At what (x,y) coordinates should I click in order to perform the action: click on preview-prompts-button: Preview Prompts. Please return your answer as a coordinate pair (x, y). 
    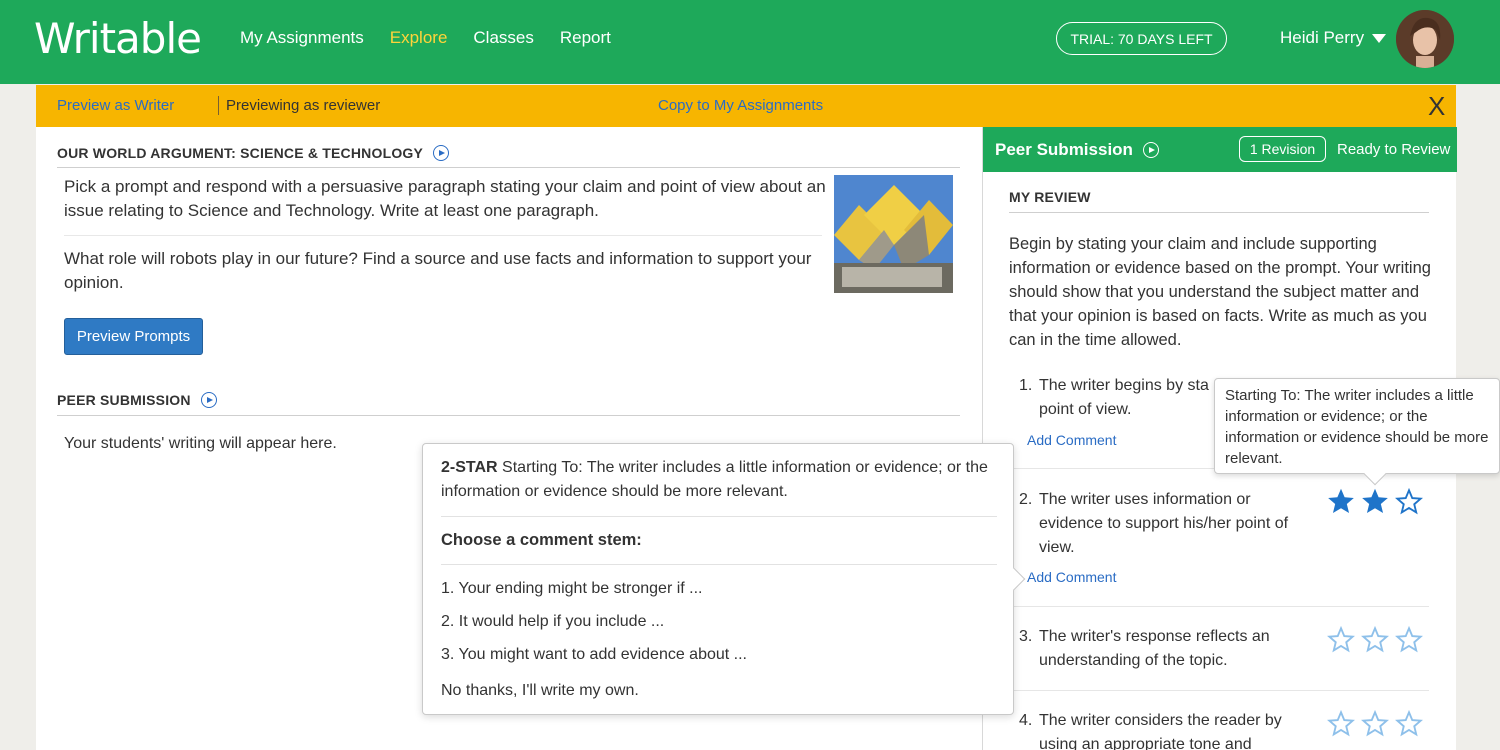
    Looking at the image, I should click on (133, 336).